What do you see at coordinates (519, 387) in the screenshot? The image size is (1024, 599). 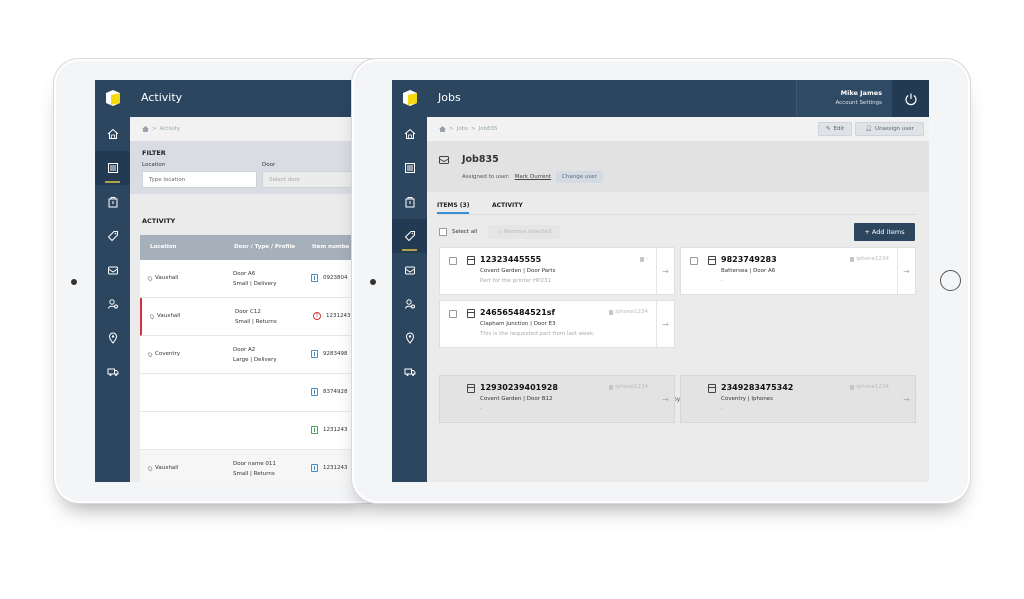 I see `item-number: 12930239401928` at bounding box center [519, 387].